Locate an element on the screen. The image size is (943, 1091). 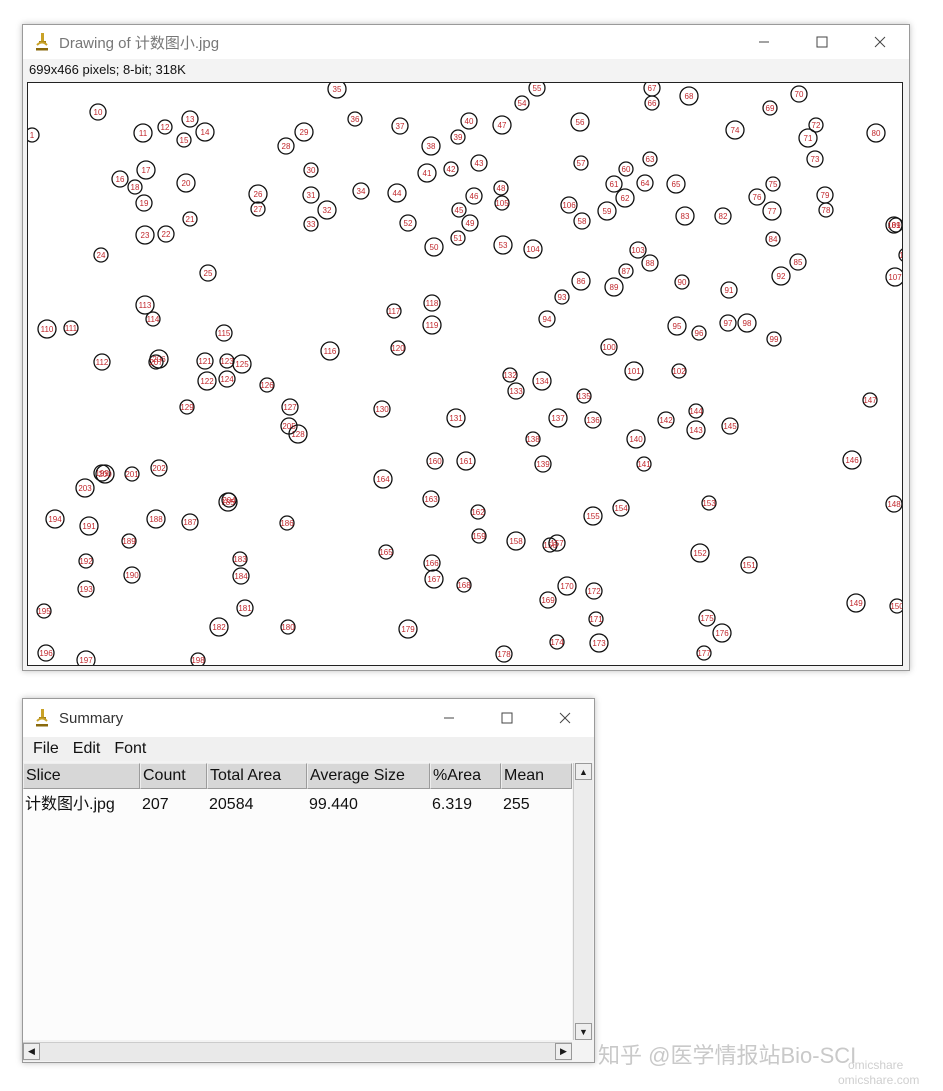
horizontal-scrollbar: ◀ ▶ is located at coordinates (297, 1051).